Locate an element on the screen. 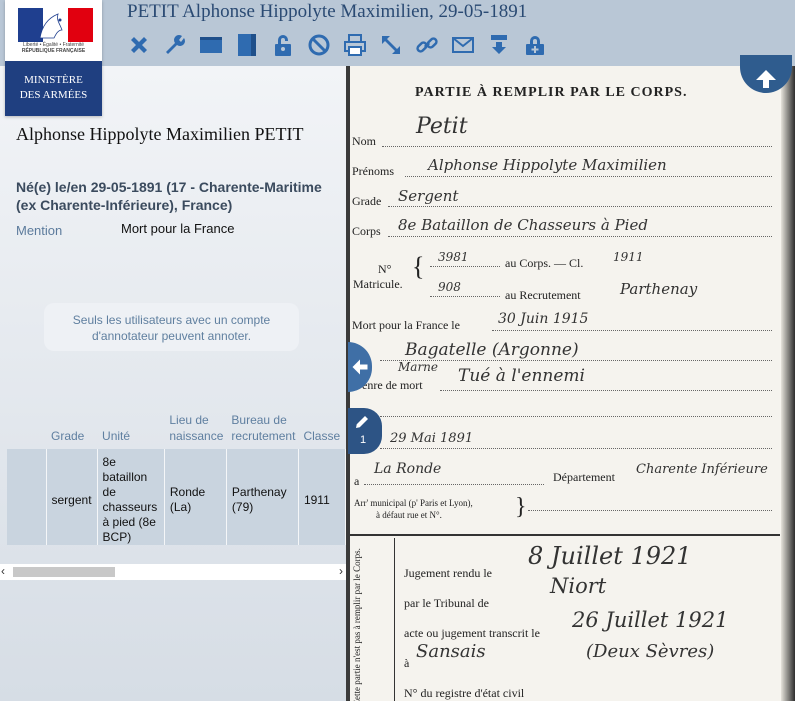 The width and height of the screenshot is (795, 701). page-edge is located at coordinates (788, 383).